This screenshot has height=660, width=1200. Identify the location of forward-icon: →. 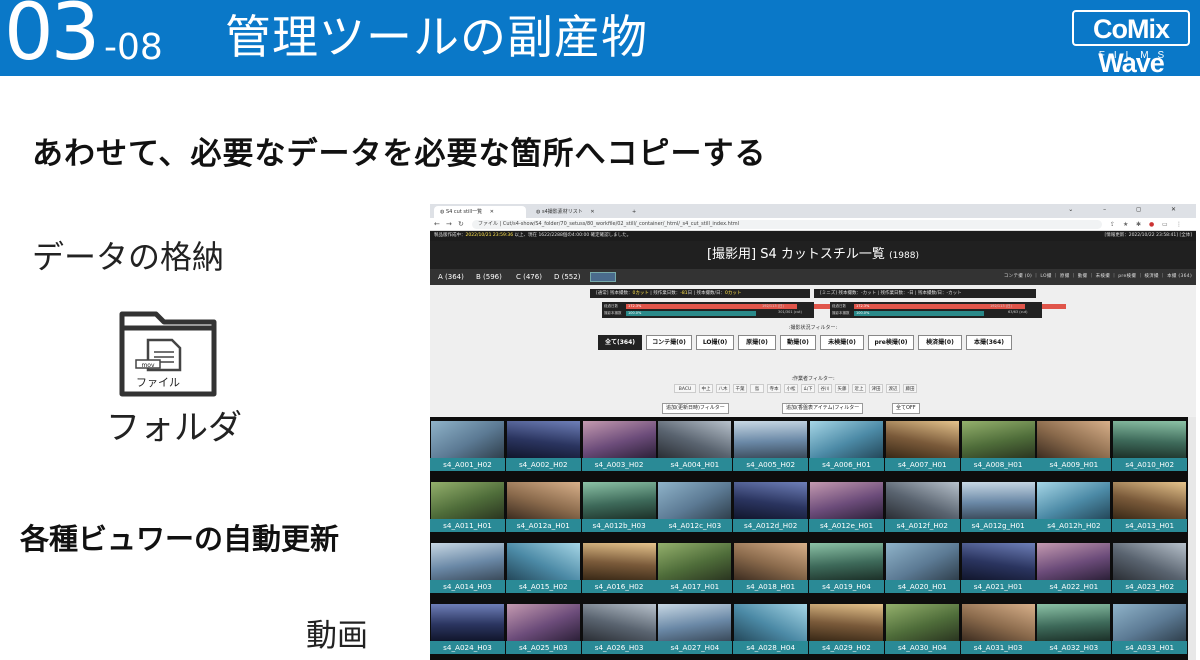
(449, 224).